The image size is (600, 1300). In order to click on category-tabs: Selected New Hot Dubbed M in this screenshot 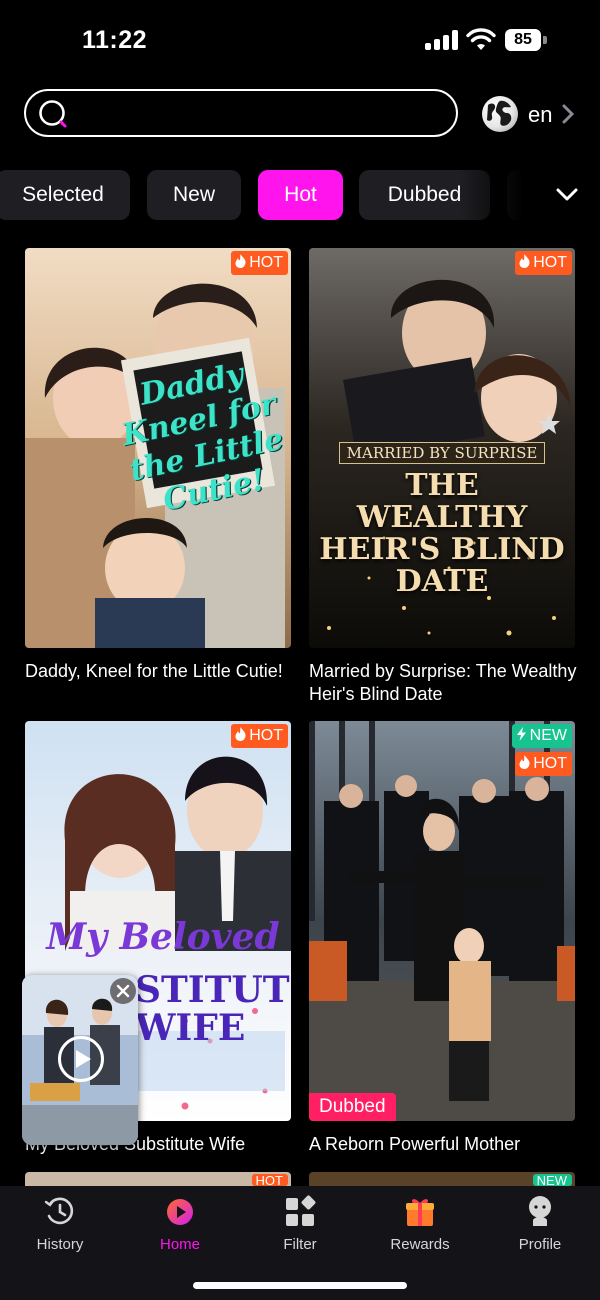, I will do `click(300, 195)`.